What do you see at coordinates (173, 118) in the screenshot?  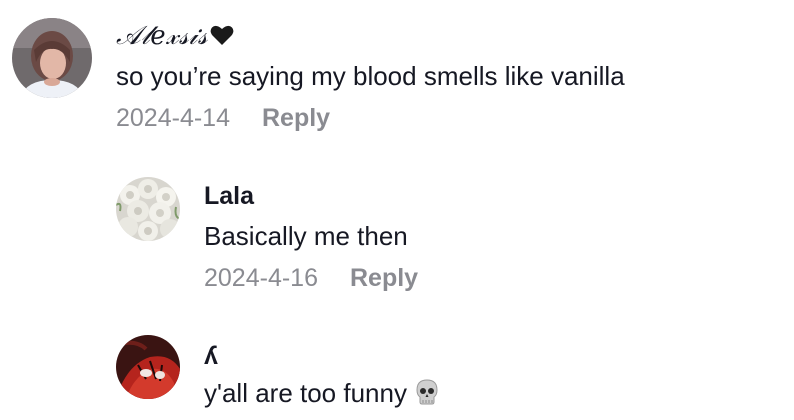 I see `comment-date: 2024-4-14` at bounding box center [173, 118].